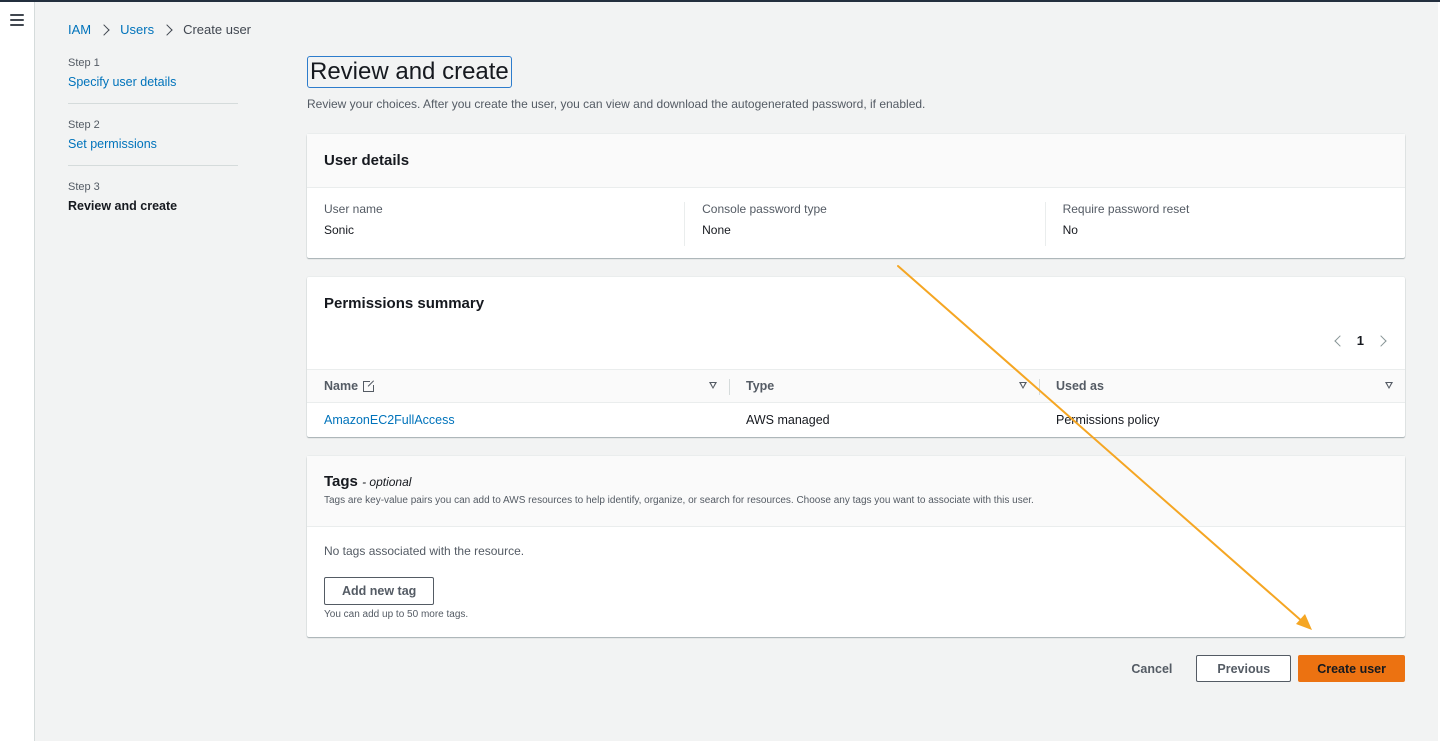  What do you see at coordinates (1126, 209) in the screenshot?
I see `detail-label: Require password reset` at bounding box center [1126, 209].